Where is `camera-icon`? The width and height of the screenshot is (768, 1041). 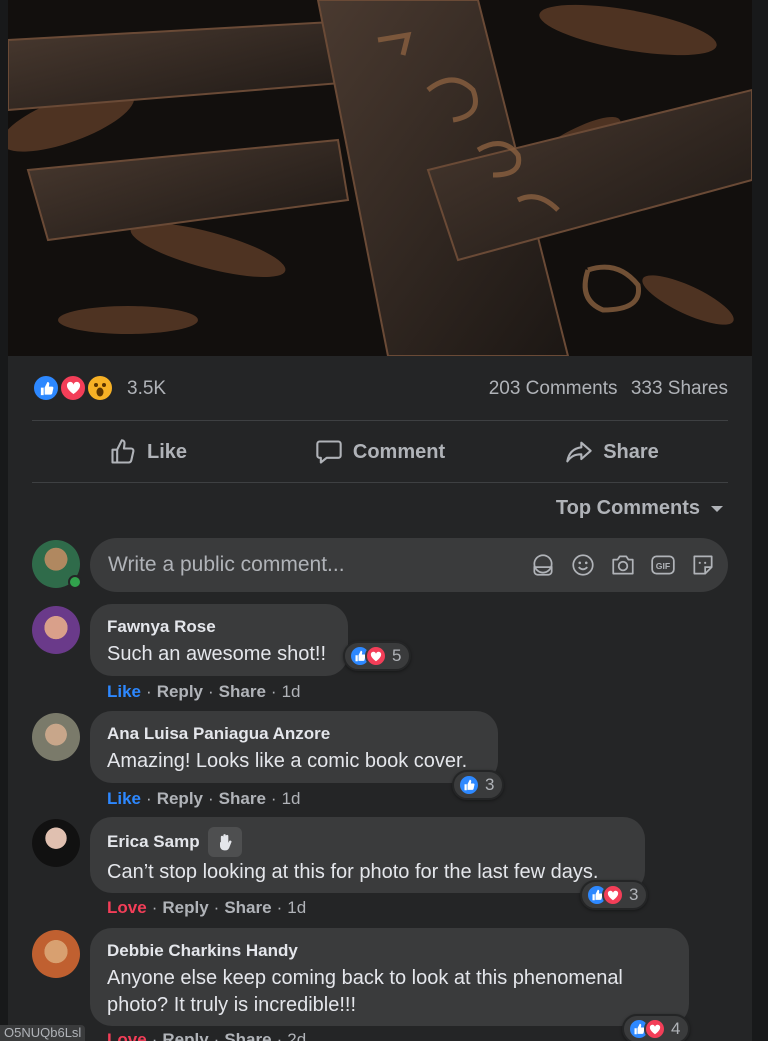 camera-icon is located at coordinates (623, 565).